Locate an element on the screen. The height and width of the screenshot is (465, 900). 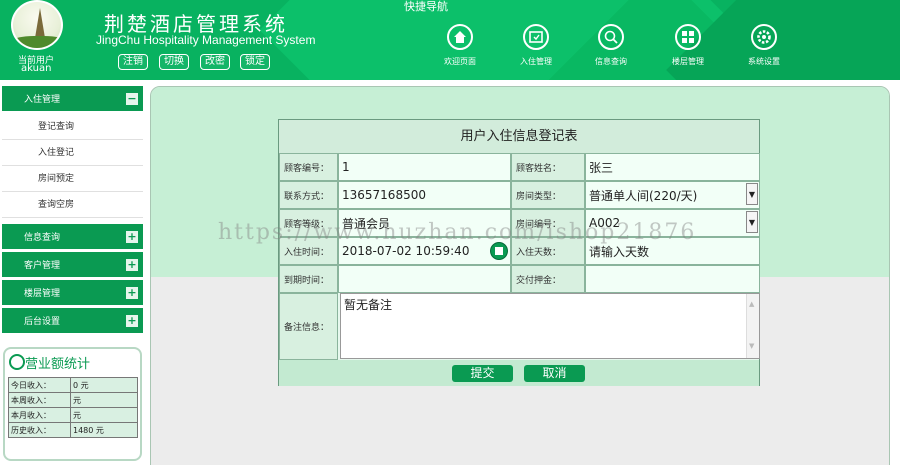
gear-icon is located at coordinates (764, 37).